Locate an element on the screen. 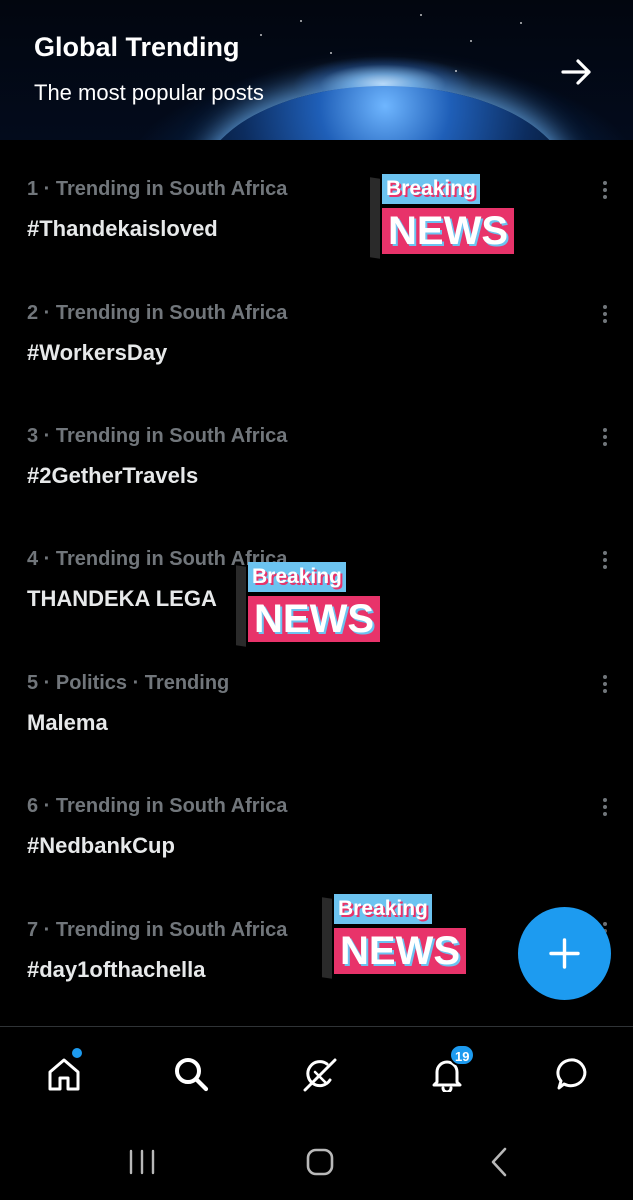 Image resolution: width=633 pixels, height=1200 pixels. trend-name: THANDEKA LEGA is located at coordinates (122, 598).